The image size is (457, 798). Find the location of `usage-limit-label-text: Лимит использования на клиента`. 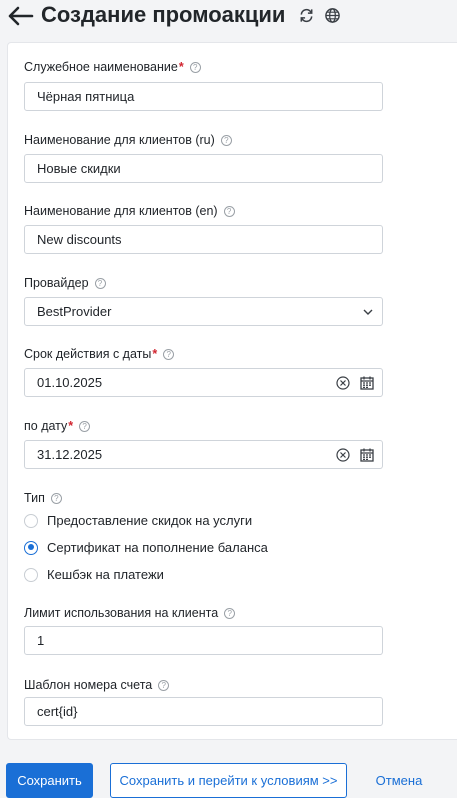

usage-limit-label-text: Лимит использования на клиента is located at coordinates (121, 613).